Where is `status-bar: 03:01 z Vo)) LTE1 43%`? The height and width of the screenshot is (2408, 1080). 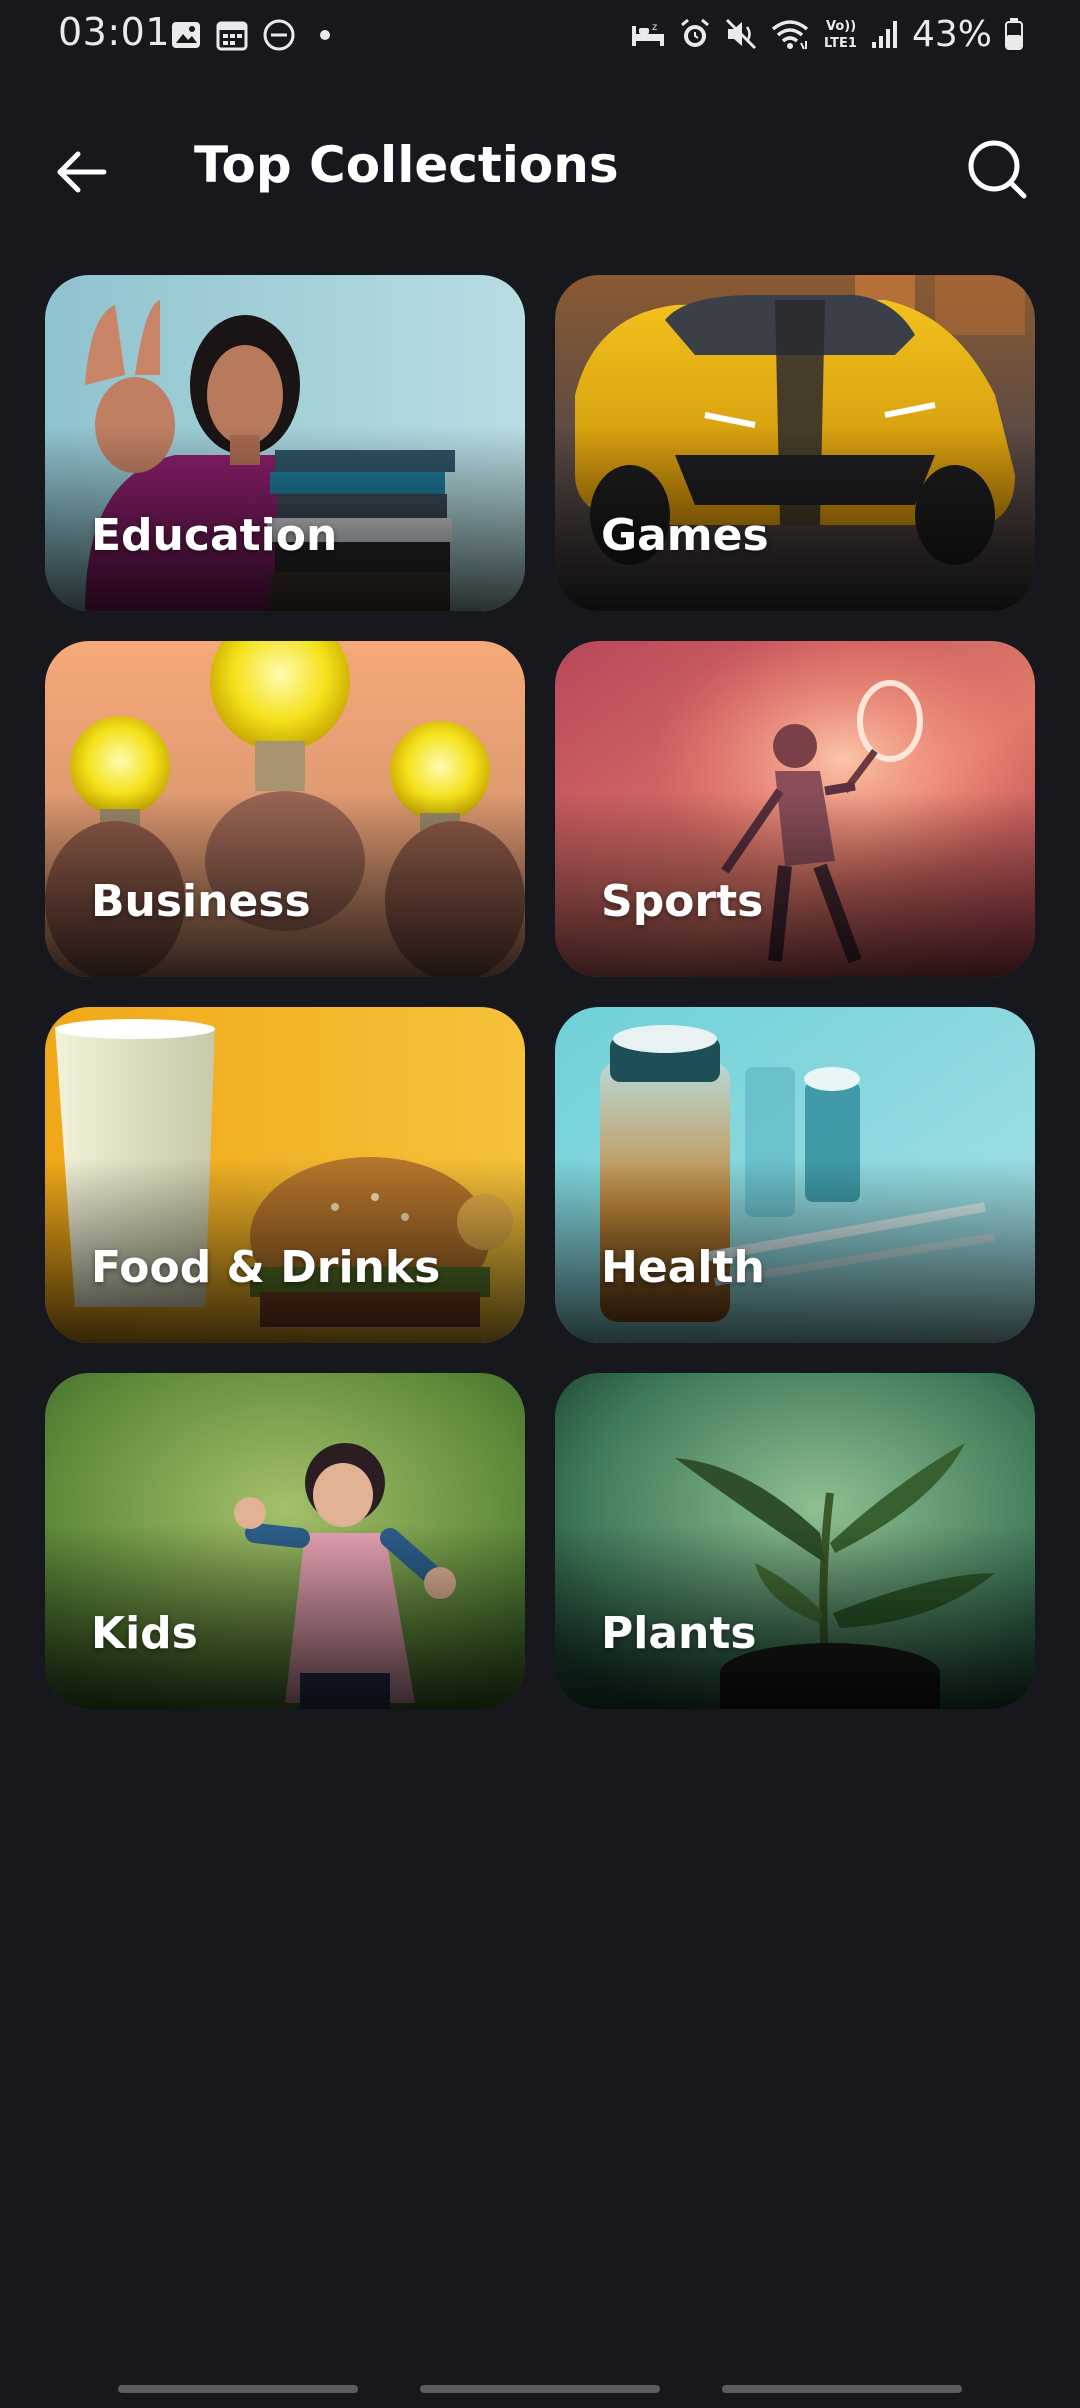 status-bar: 03:01 z Vo)) LTE1 43% is located at coordinates (540, 35).